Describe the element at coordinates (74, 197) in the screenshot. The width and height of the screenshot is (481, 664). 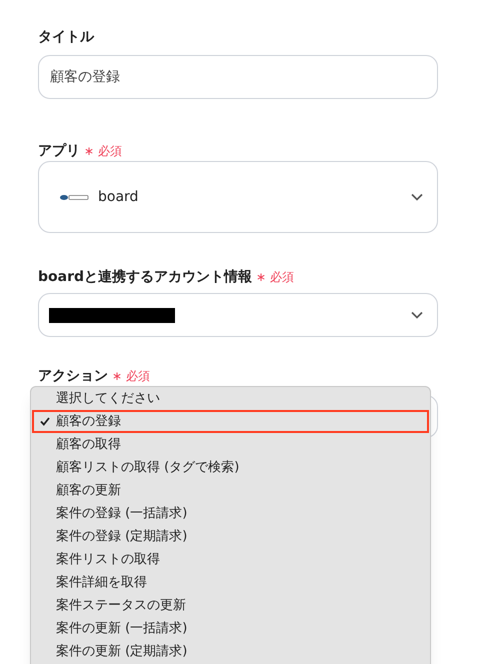
I see `app-logo-icon` at that location.